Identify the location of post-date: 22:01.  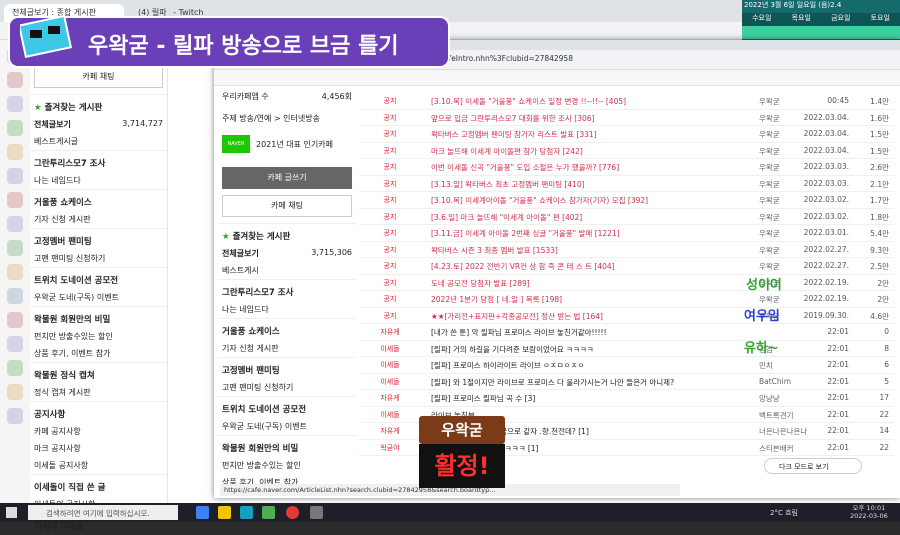
(838, 348).